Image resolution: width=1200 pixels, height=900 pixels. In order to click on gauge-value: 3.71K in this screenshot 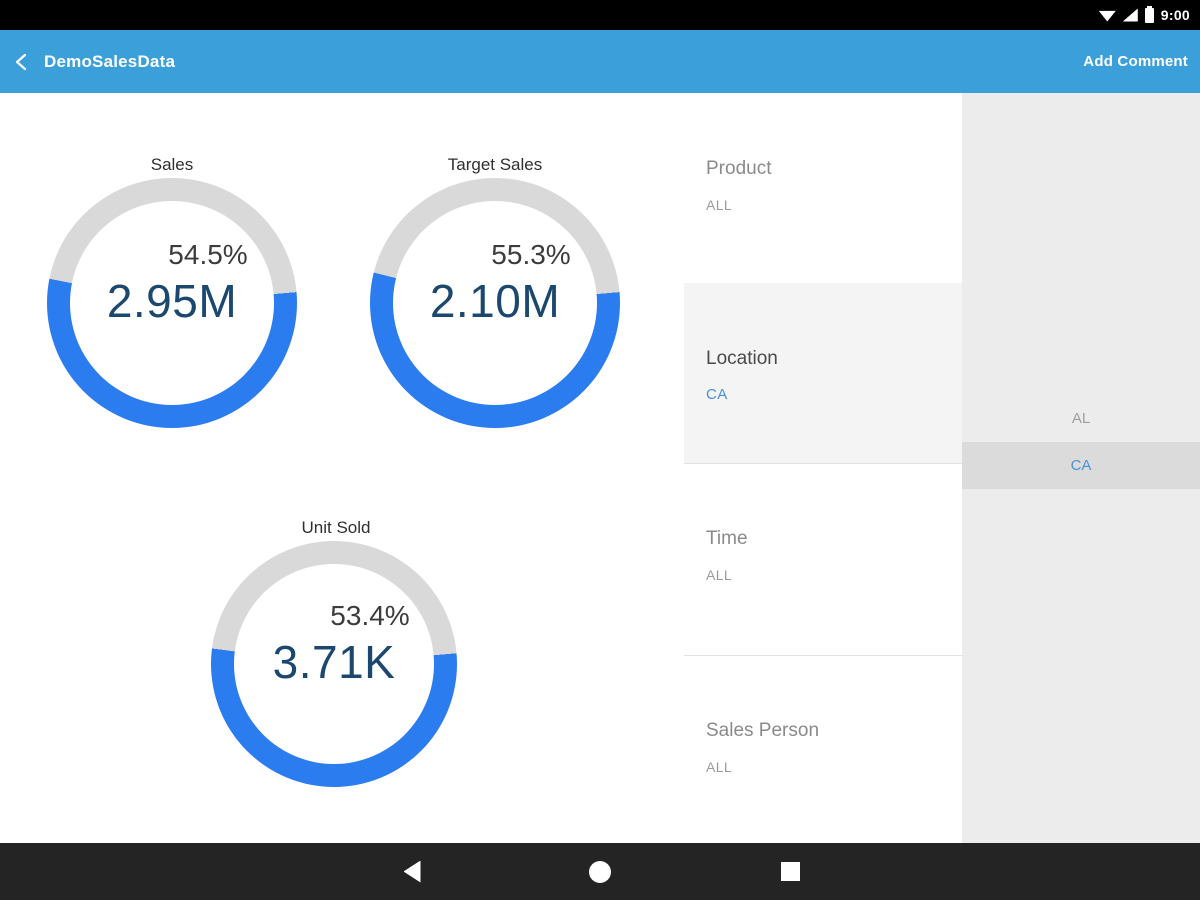, I will do `click(334, 662)`.